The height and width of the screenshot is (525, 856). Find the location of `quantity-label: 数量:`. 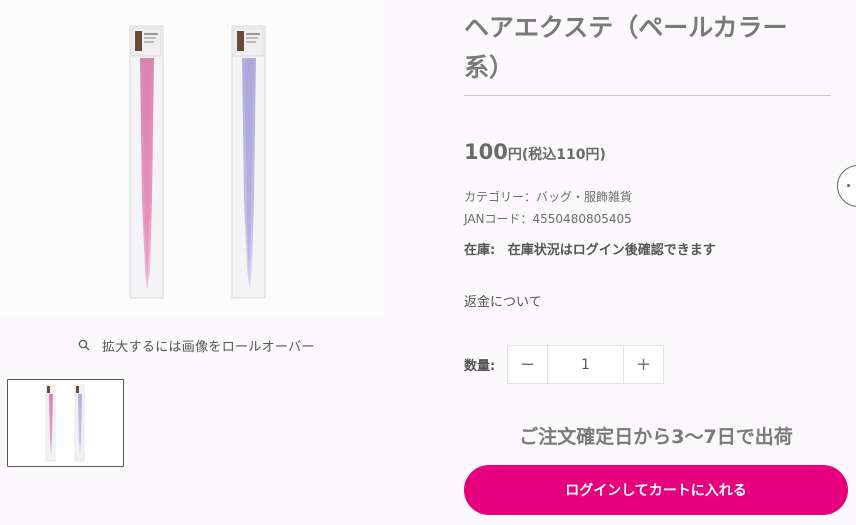

quantity-label: 数量: is located at coordinates (480, 366).